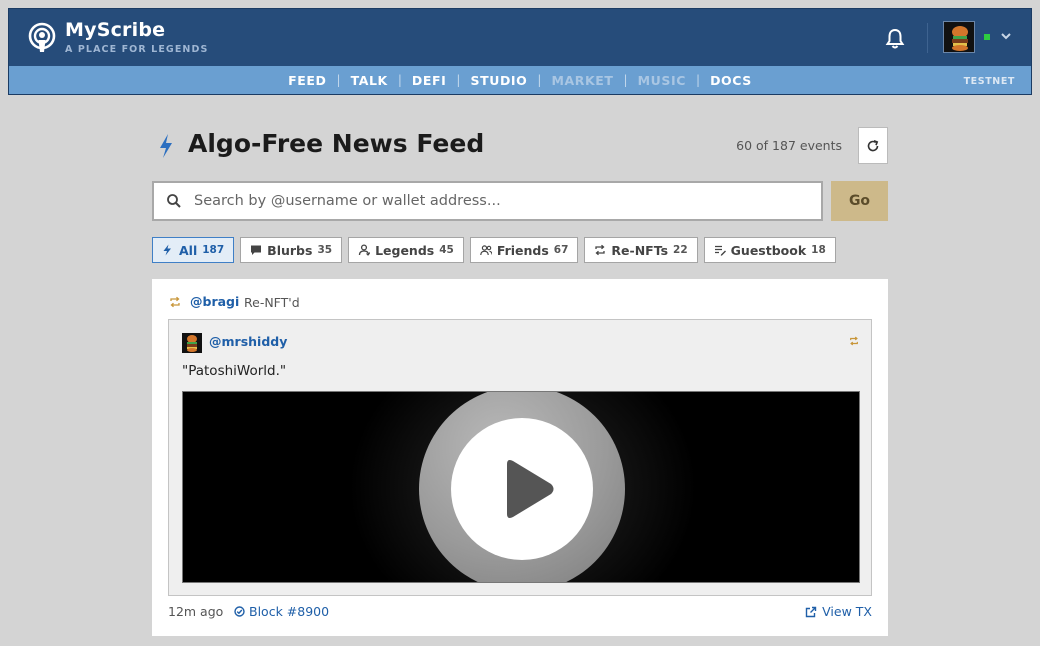  Describe the element at coordinates (987, 37) in the screenshot. I see `online-status-indicator` at that location.